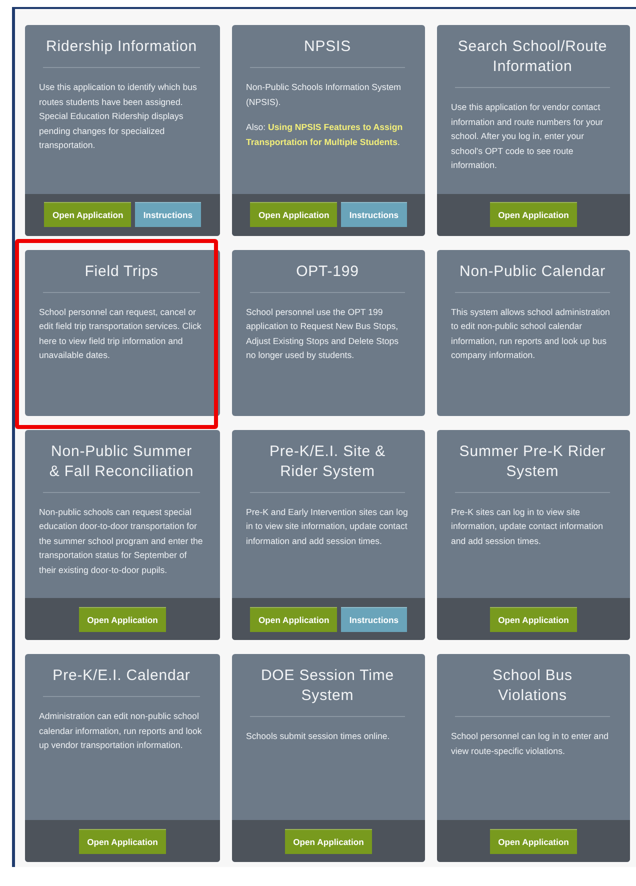 This screenshot has width=636, height=886. Describe the element at coordinates (324, 95) in the screenshot. I see `card-description: Non-Public Schools Information System (NPSIS).` at that location.